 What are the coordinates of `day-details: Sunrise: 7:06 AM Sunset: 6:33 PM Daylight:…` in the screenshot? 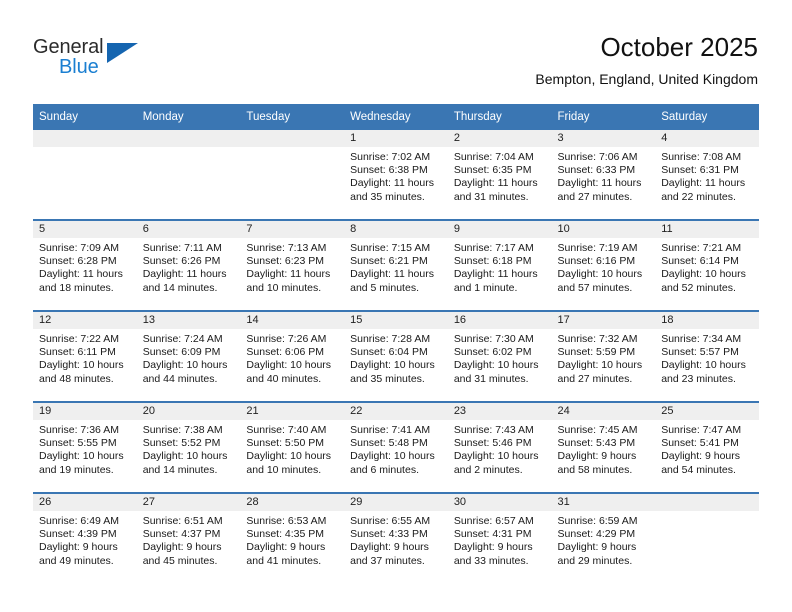 It's located at (604, 175).